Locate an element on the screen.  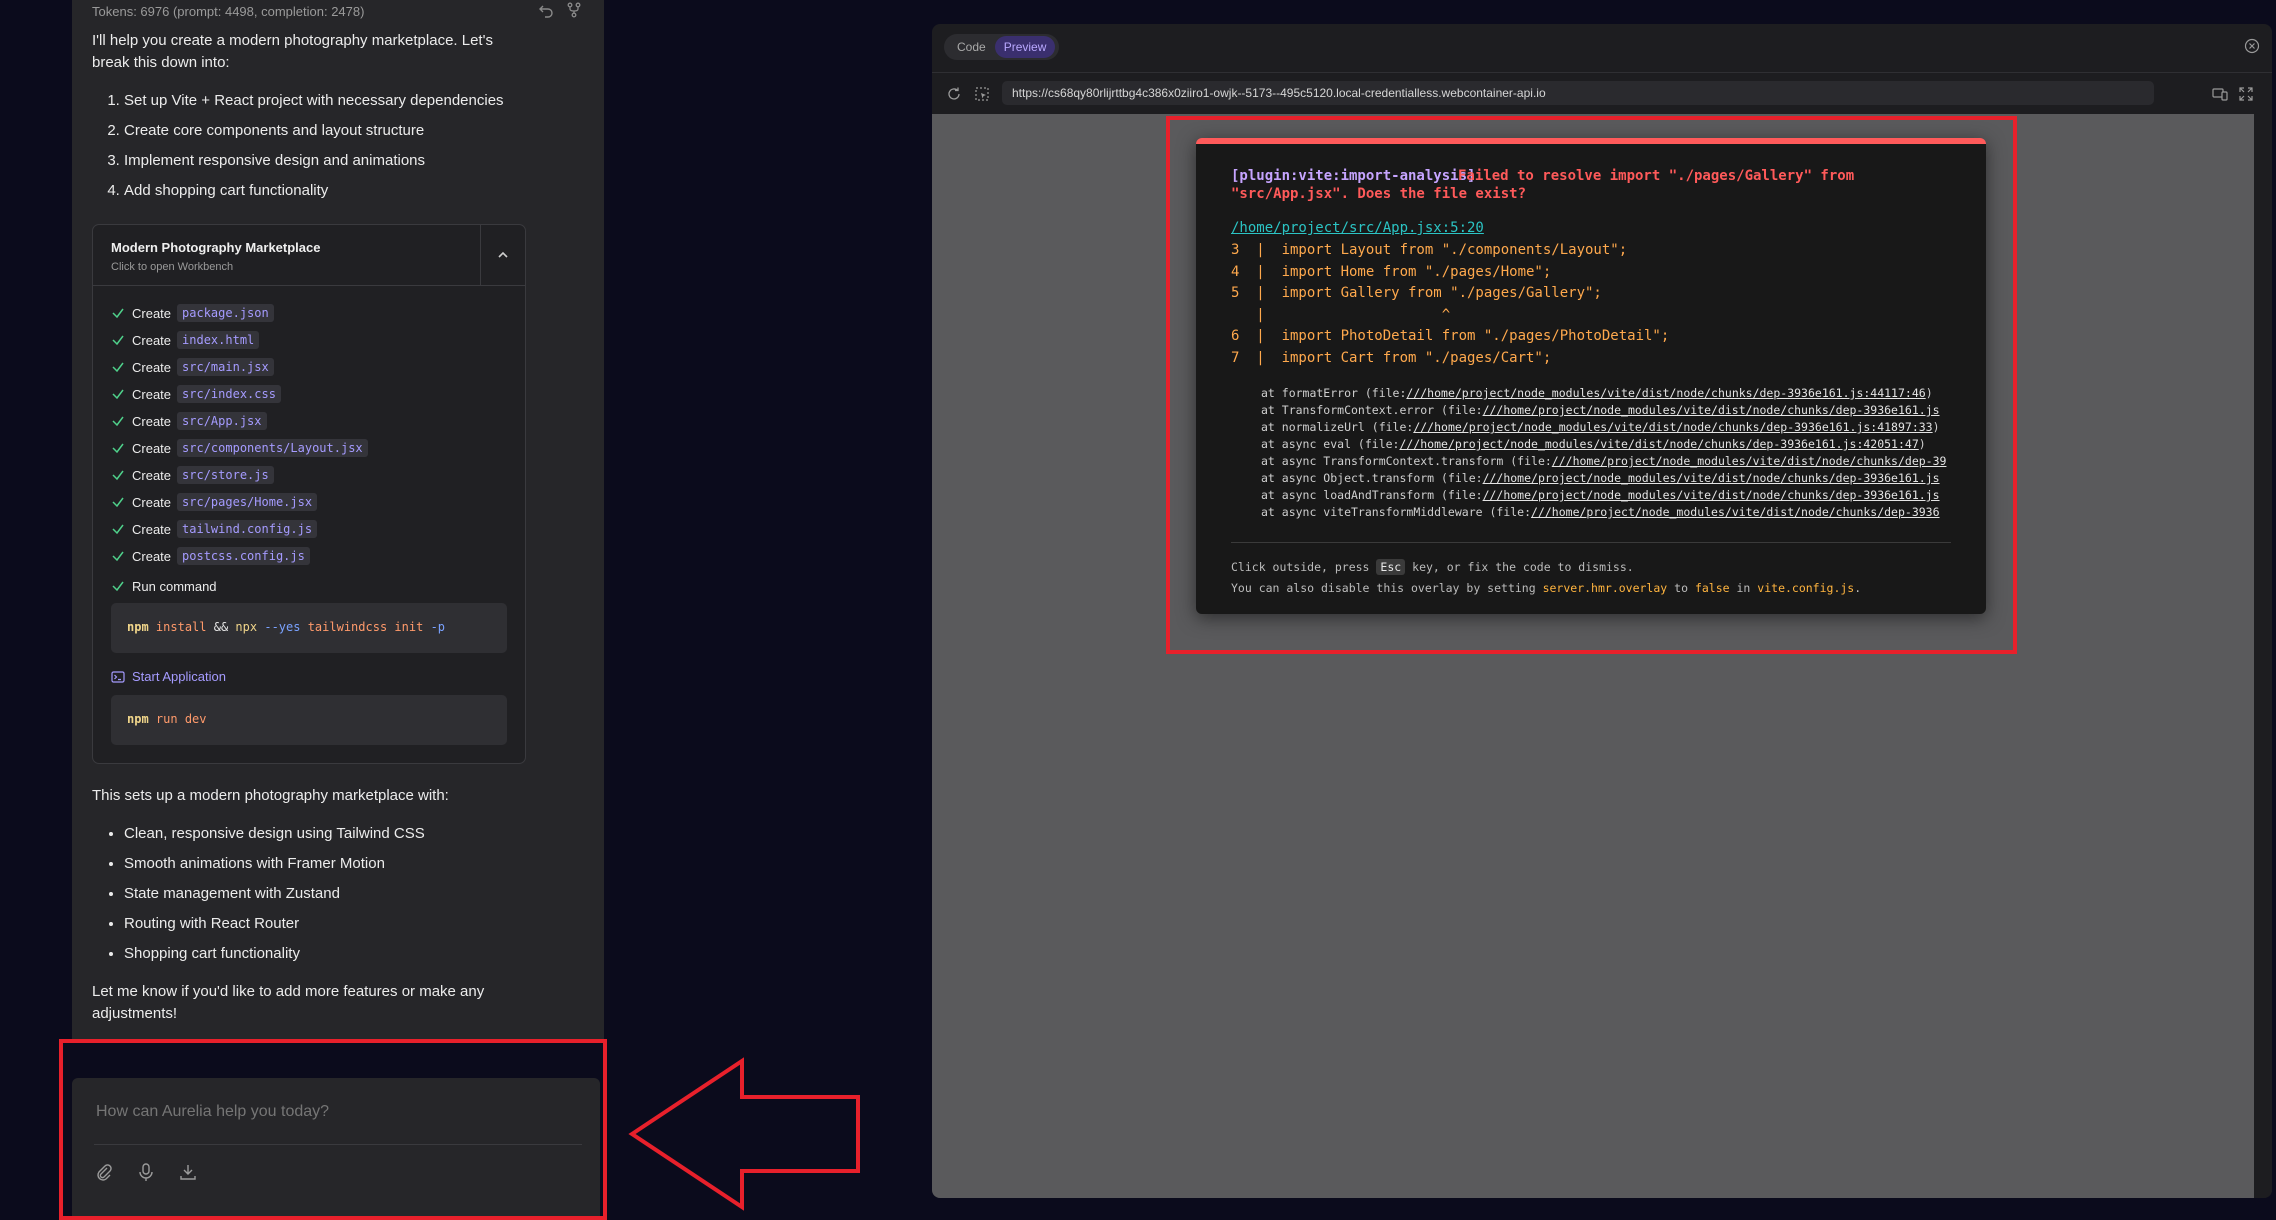
collapse-button is located at coordinates (502, 255).